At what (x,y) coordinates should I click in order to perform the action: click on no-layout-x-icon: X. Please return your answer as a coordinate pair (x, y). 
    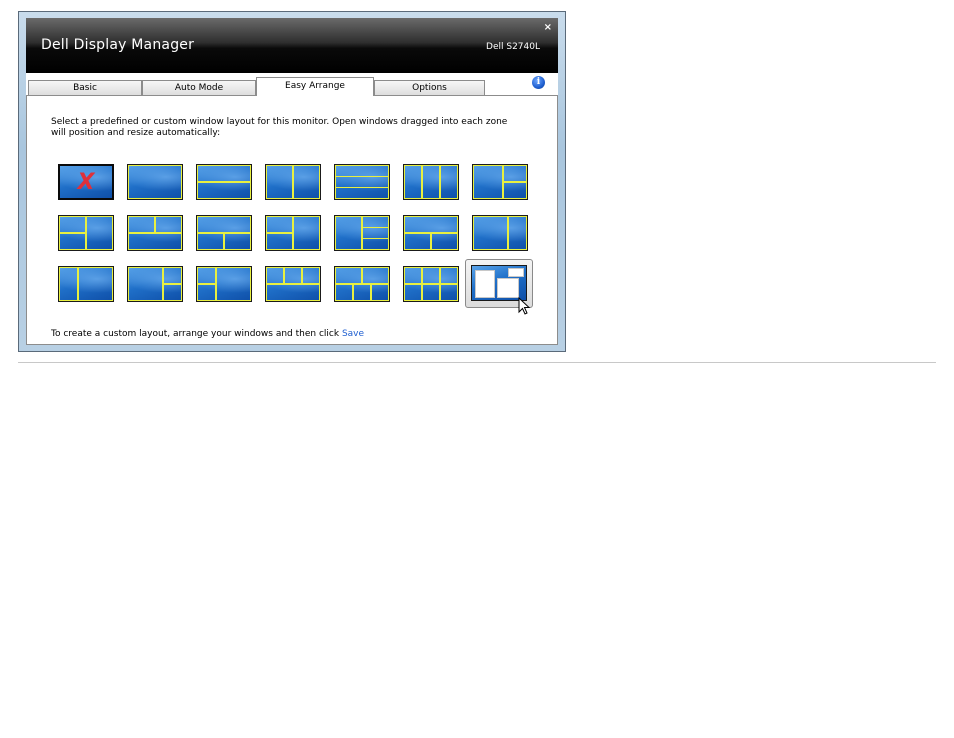
    Looking at the image, I should click on (86, 182).